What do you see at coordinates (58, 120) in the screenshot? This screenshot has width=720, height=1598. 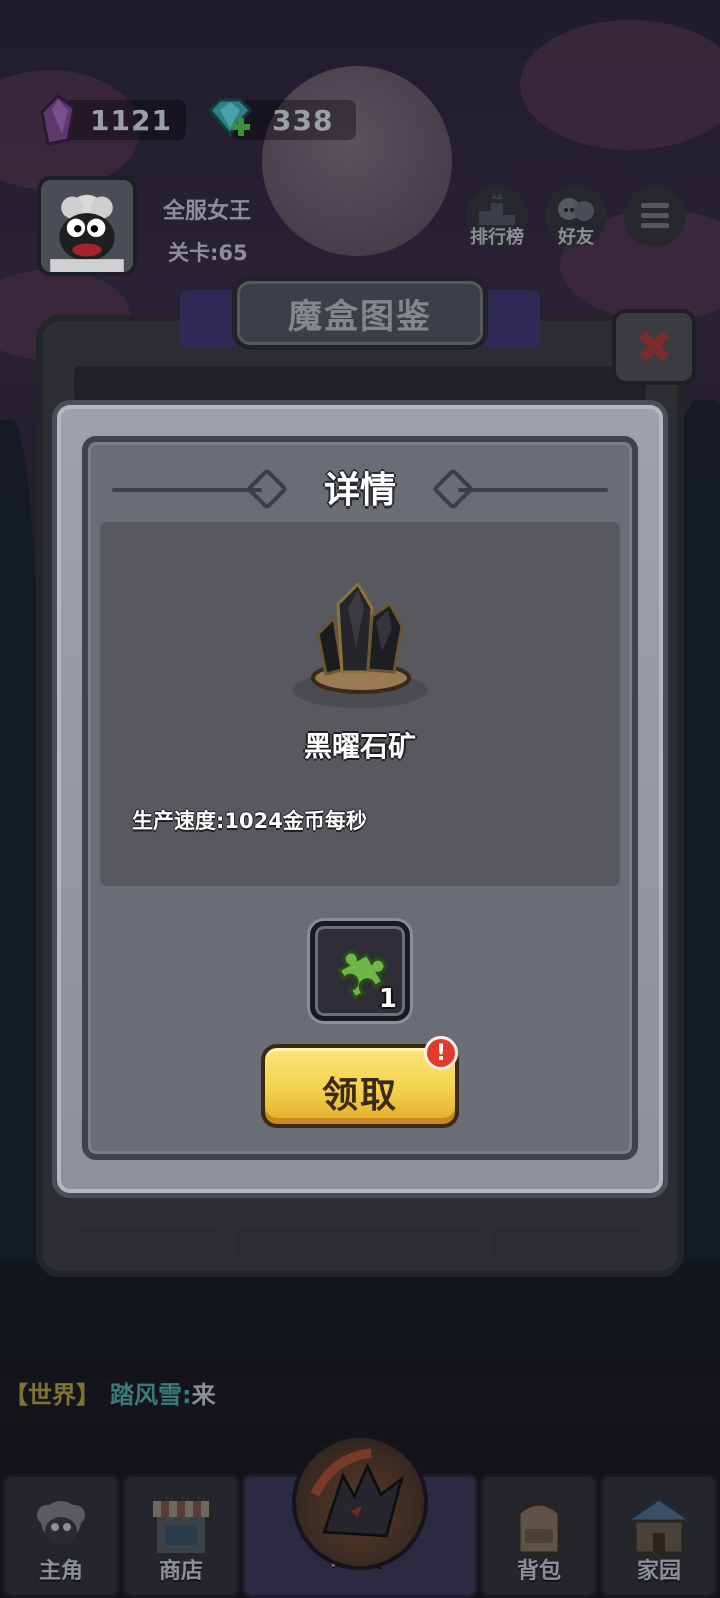 I see `purple-crystal-icon` at bounding box center [58, 120].